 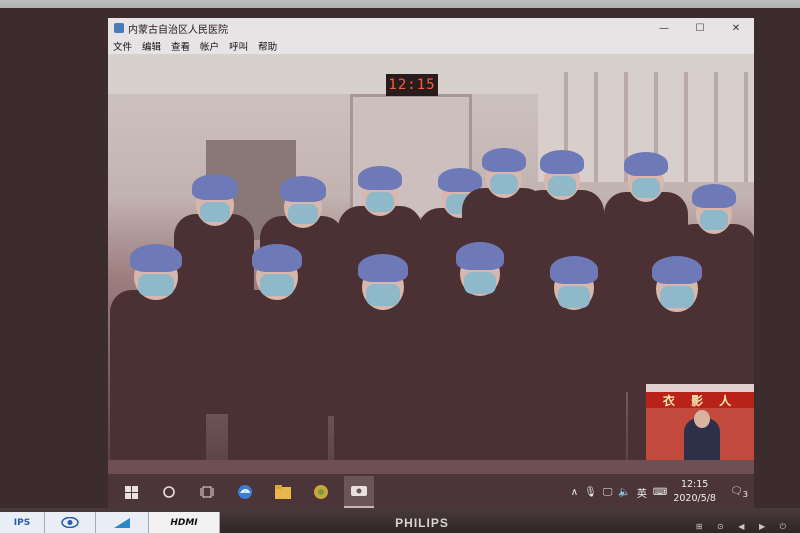 I want to click on task-view-icon, so click(x=207, y=492).